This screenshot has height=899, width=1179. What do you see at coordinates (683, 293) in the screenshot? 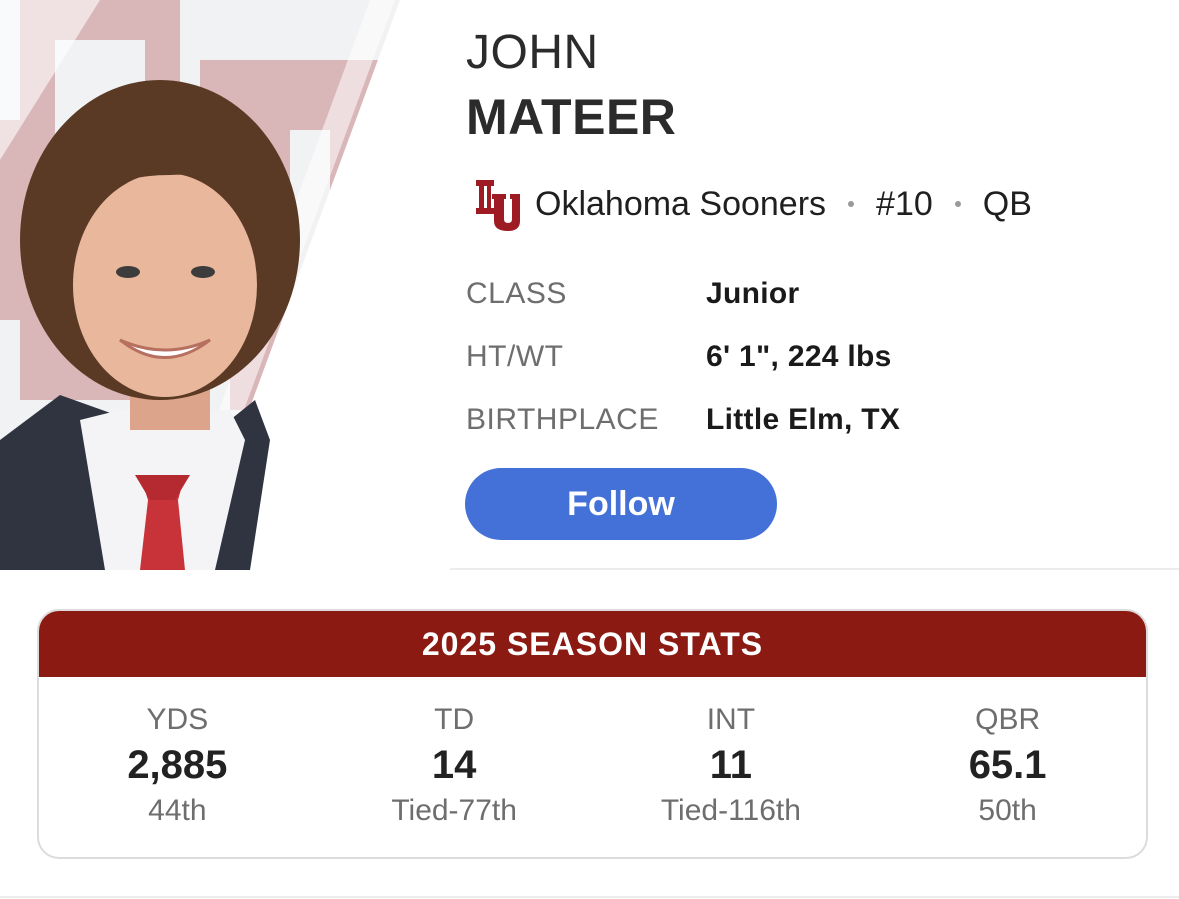
I see `info-row-class: CLASS Junior` at bounding box center [683, 293].